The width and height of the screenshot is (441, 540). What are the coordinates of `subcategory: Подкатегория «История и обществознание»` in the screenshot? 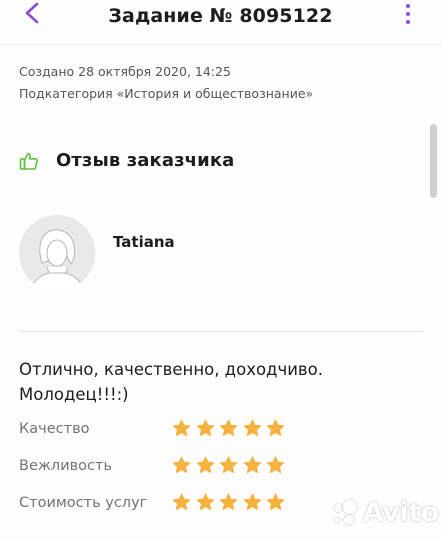 It's located at (166, 93).